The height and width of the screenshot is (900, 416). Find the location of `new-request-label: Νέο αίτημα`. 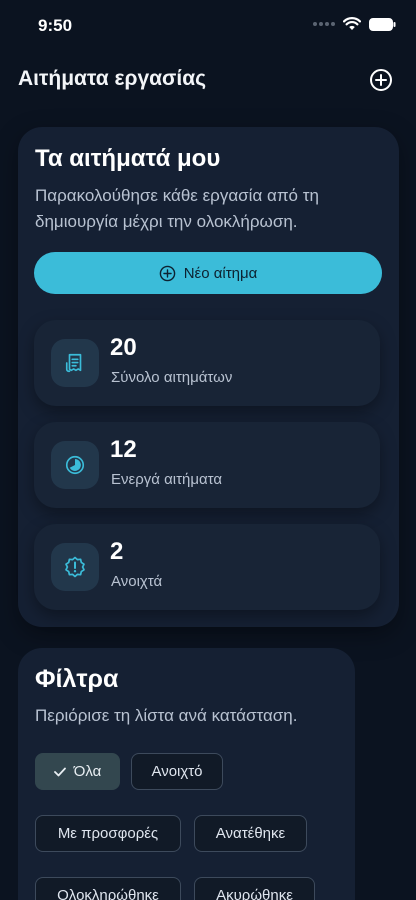

new-request-label: Νέο αίτημα is located at coordinates (220, 273).